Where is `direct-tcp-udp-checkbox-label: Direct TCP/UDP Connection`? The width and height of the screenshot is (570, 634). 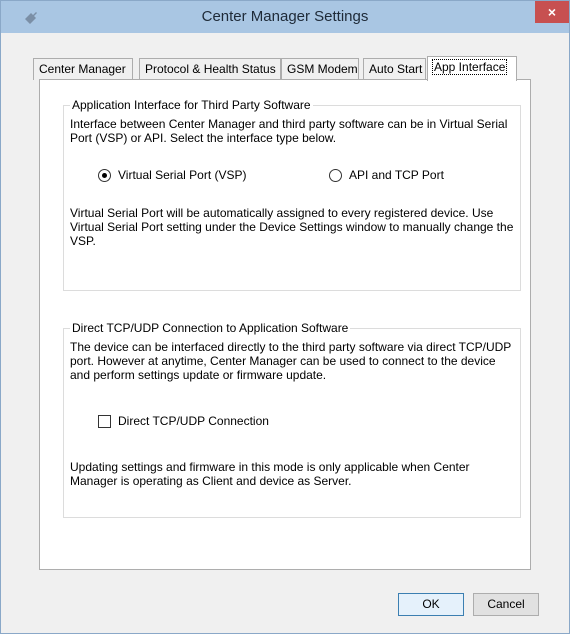
direct-tcp-udp-checkbox-label: Direct TCP/UDP Connection is located at coordinates (193, 421).